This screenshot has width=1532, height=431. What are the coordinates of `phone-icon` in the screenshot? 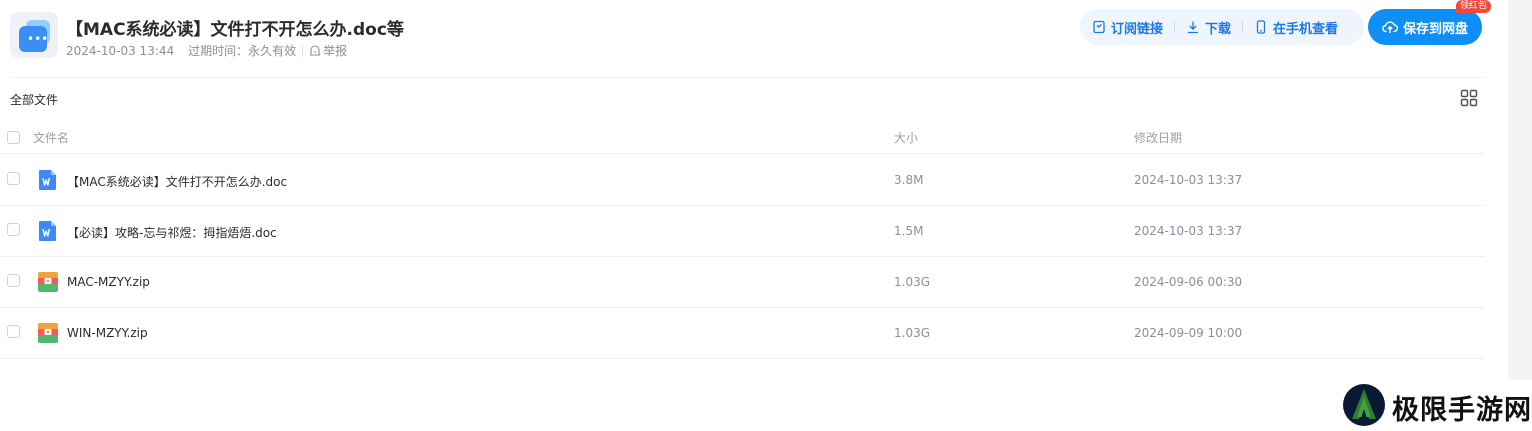 It's located at (1261, 27).